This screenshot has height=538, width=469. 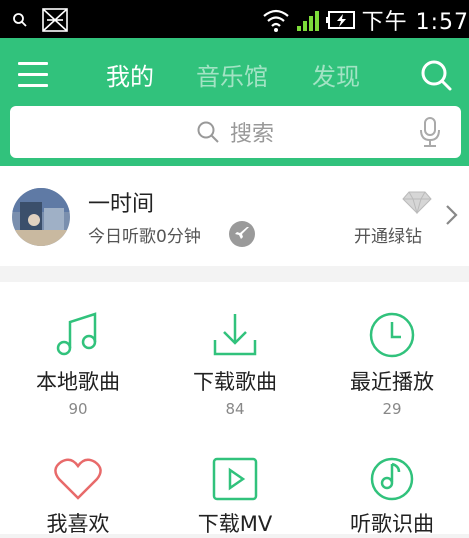 What do you see at coordinates (430, 132) in the screenshot?
I see `microphone-icon` at bounding box center [430, 132].